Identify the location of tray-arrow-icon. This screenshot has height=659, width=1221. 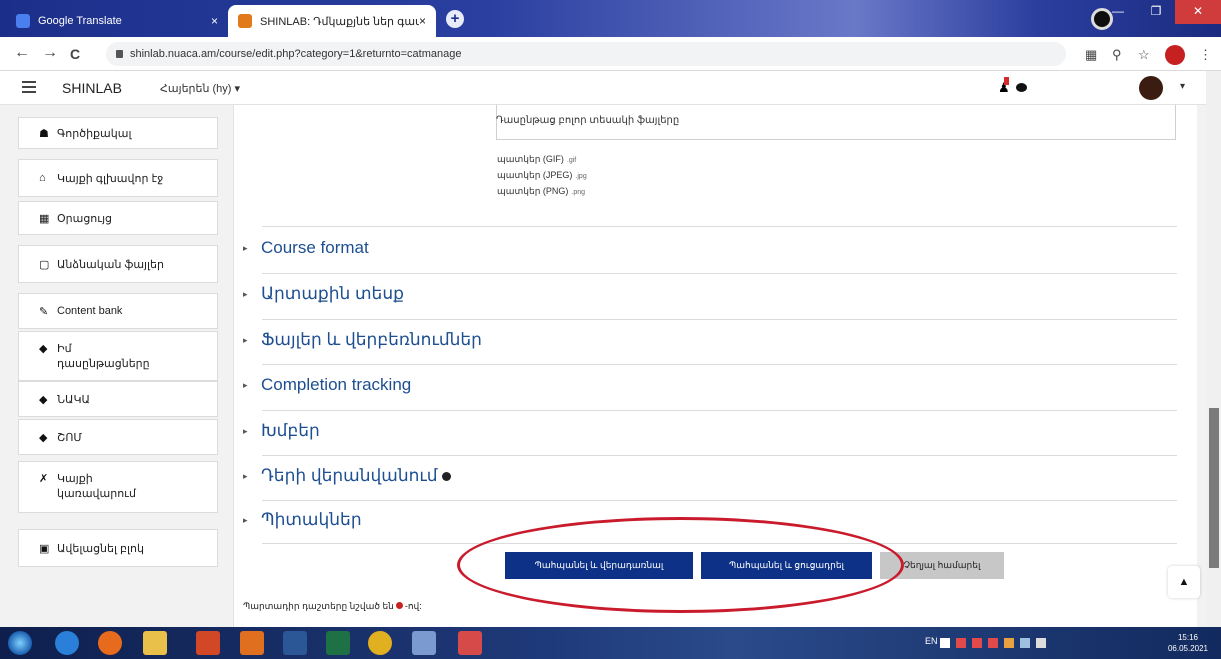
(945, 643).